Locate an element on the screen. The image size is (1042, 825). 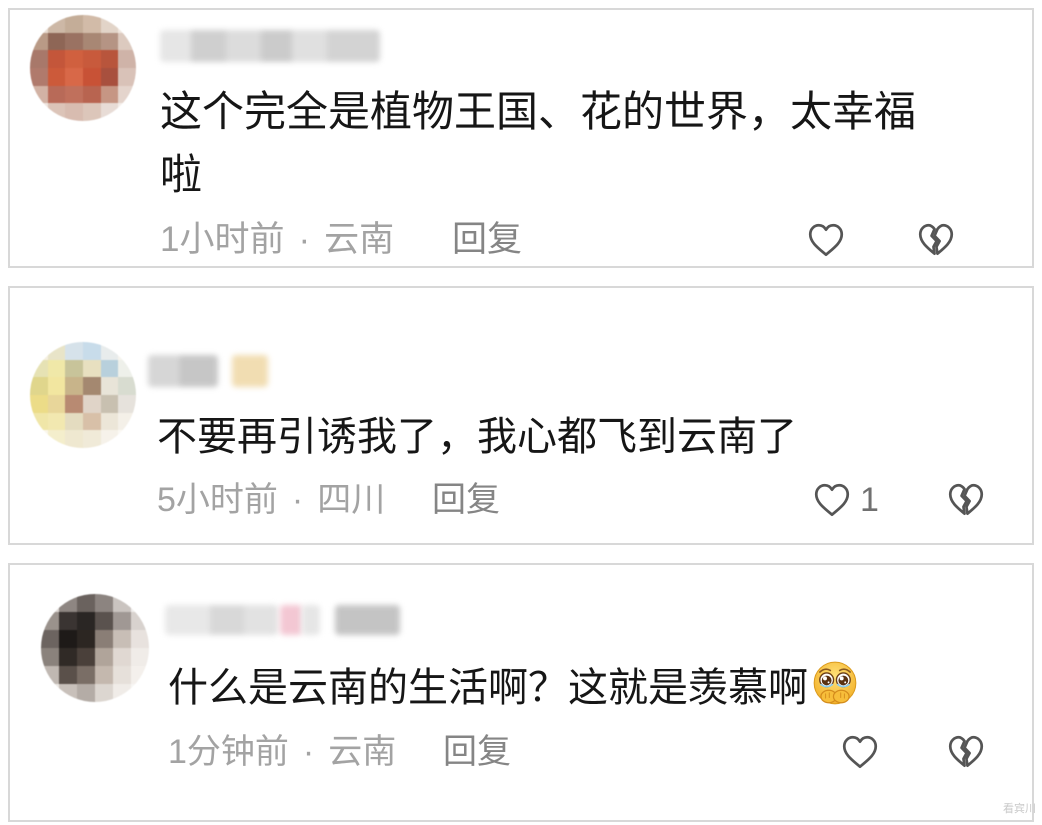
watermark: 看宾川 is located at coordinates (1019, 809).